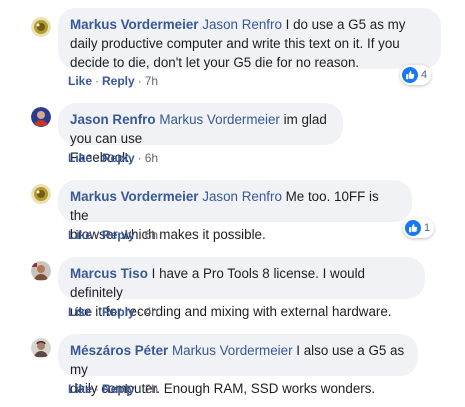 This screenshot has width=465, height=407. What do you see at coordinates (109, 273) in the screenshot?
I see `comment-author: Marcus Tiso` at bounding box center [109, 273].